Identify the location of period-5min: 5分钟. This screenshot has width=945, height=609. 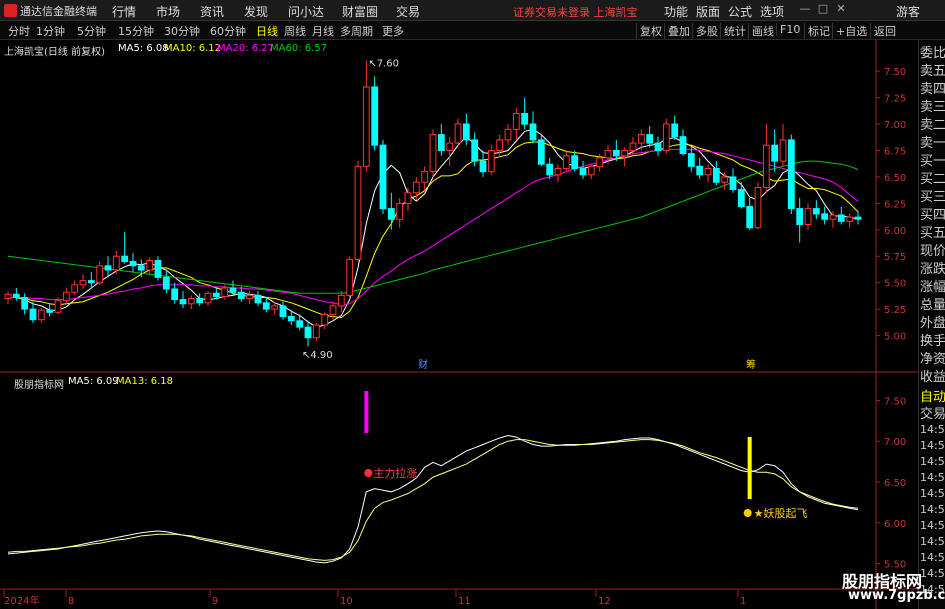
(91, 31).